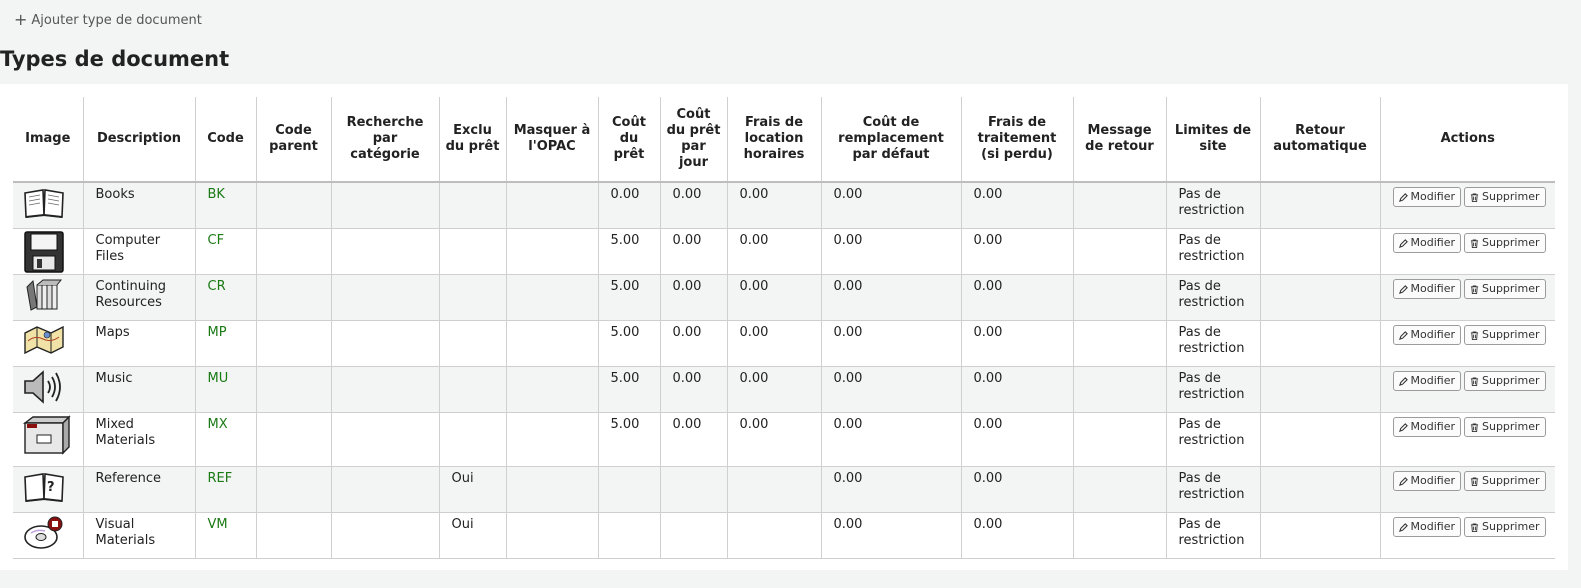  Describe the element at coordinates (1212, 140) in the screenshot. I see `column-header-site-limits: Limites de site` at that location.